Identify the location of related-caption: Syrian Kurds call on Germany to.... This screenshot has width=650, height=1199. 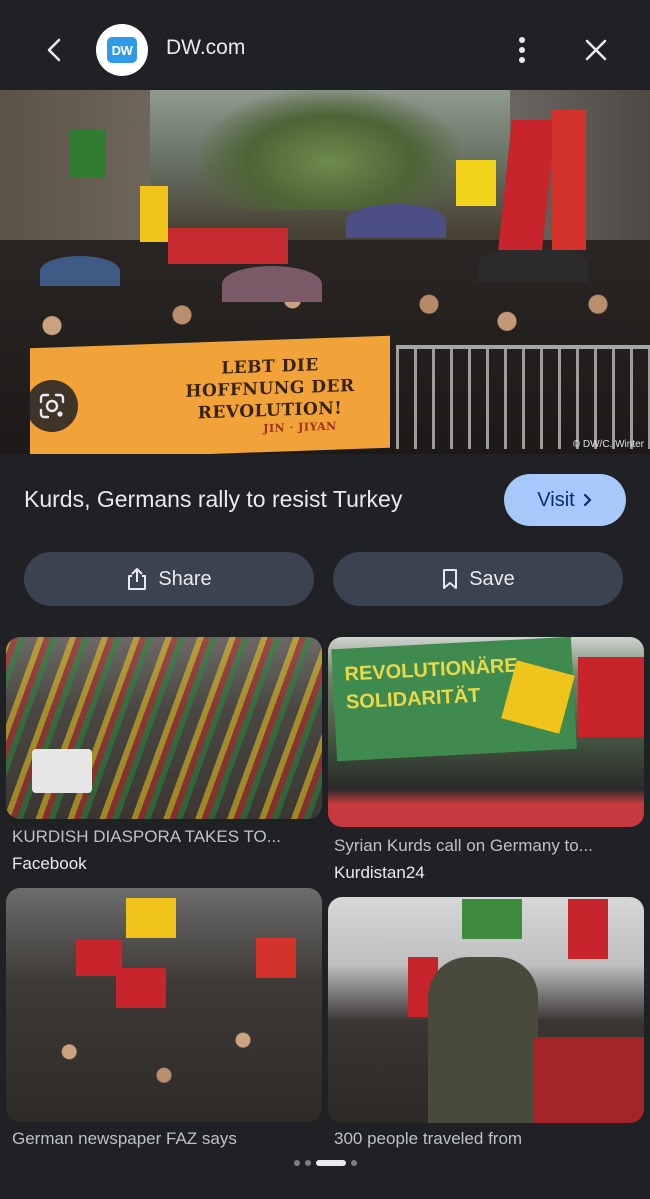
(463, 845).